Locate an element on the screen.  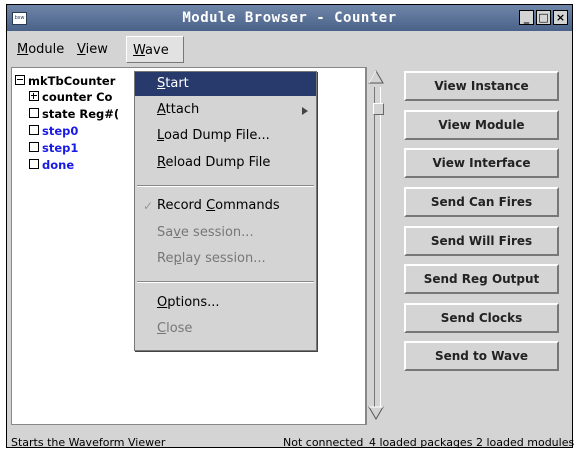
menu-item-attach: Attach is located at coordinates (225, 110).